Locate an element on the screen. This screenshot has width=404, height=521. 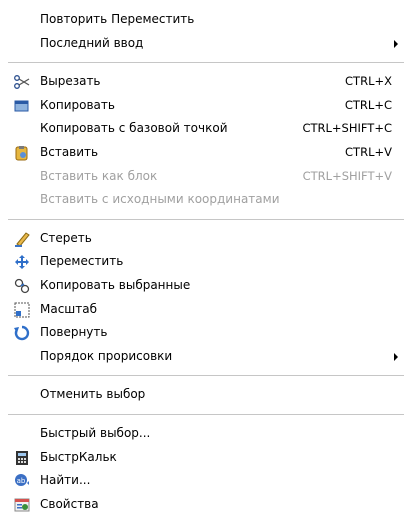
menu-item-label: Повторить Переместить is located at coordinates (117, 19).